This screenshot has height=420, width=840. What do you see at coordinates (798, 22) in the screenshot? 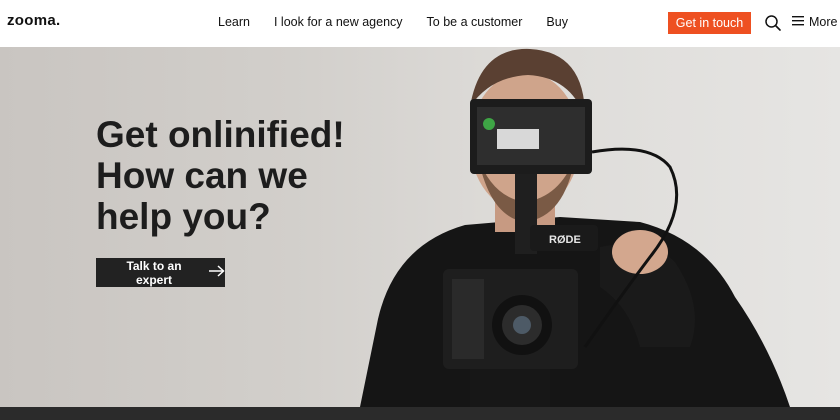
I see `menu-icon` at bounding box center [798, 22].